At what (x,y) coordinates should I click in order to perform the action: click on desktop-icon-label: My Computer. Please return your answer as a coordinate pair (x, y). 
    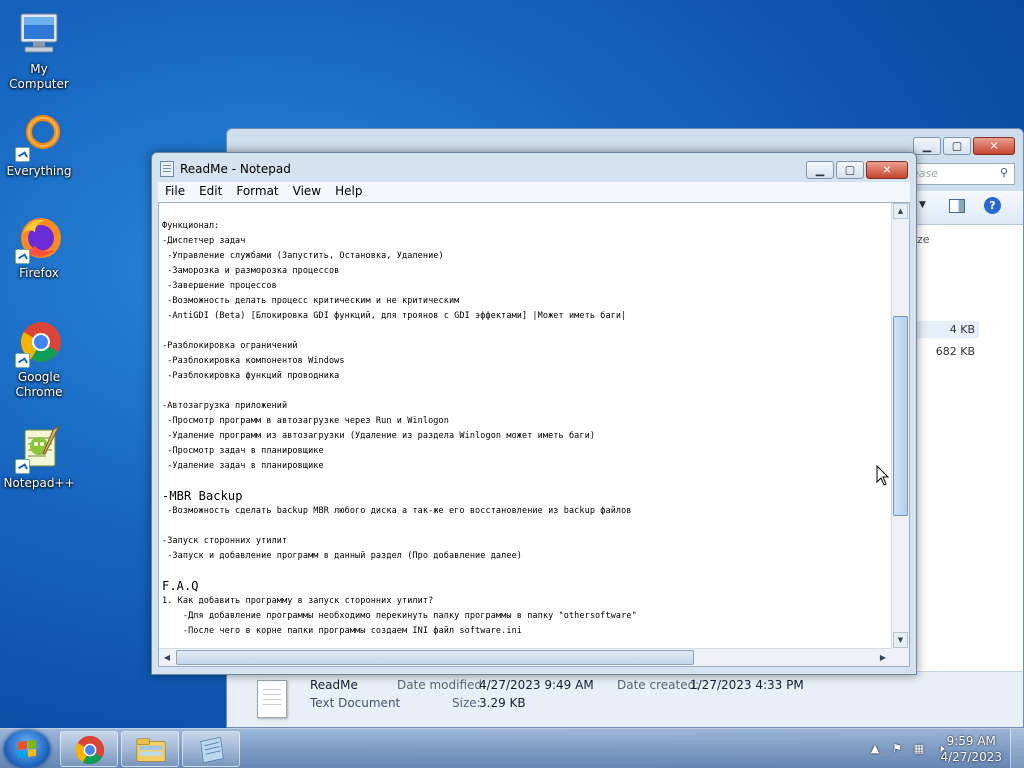
    Looking at the image, I should click on (39, 76).